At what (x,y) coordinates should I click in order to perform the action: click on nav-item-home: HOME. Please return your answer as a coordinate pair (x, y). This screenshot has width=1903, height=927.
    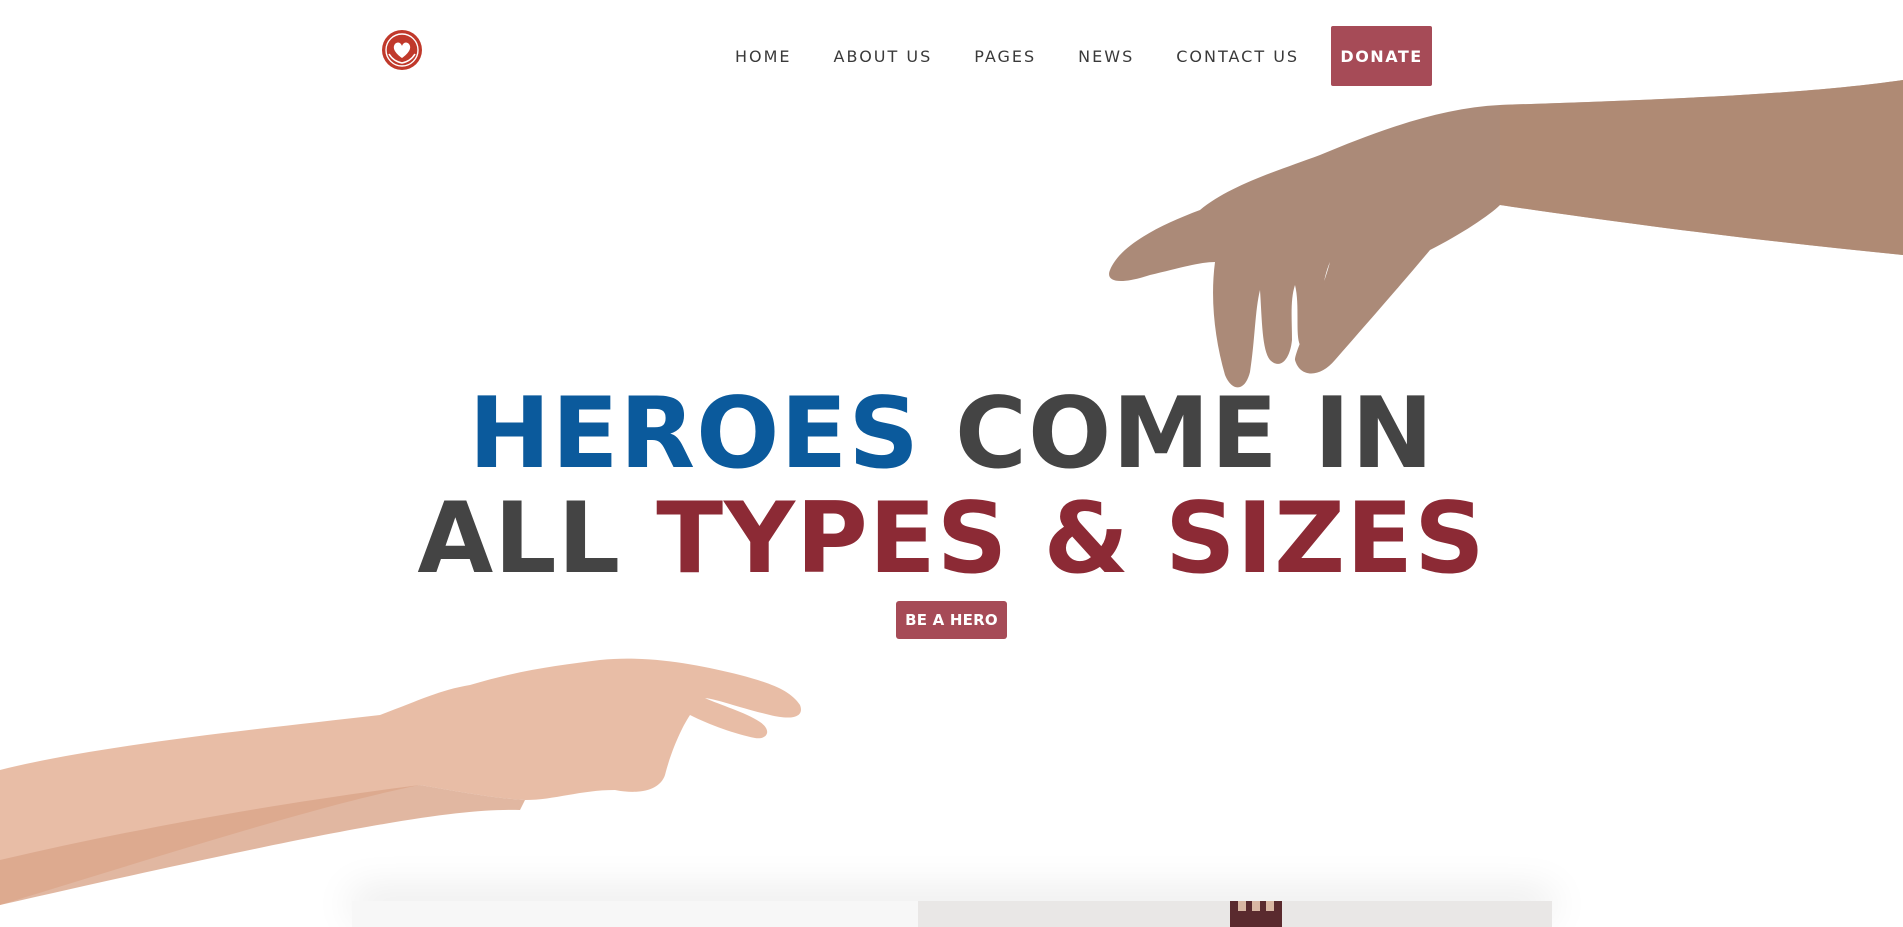
    Looking at the image, I should click on (763, 56).